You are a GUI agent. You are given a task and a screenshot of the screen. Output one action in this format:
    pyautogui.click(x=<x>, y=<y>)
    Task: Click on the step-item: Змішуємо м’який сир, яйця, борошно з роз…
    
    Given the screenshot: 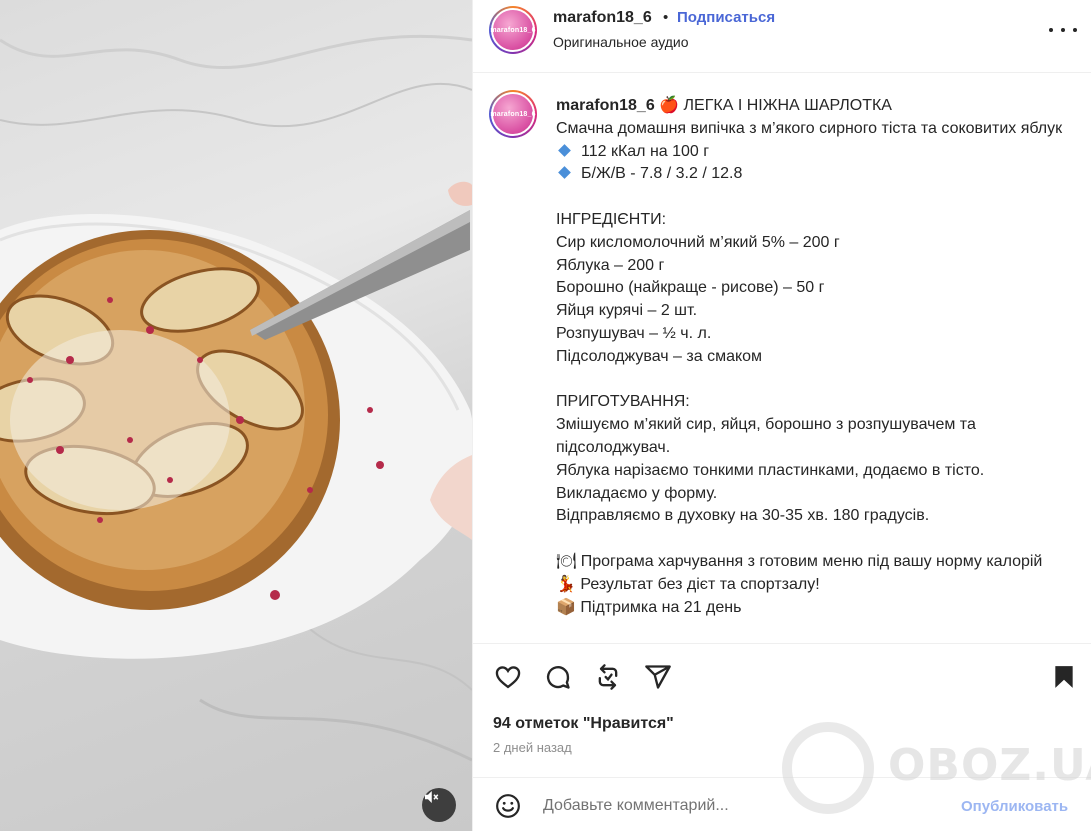 What is the action you would take?
    pyautogui.click(x=766, y=436)
    